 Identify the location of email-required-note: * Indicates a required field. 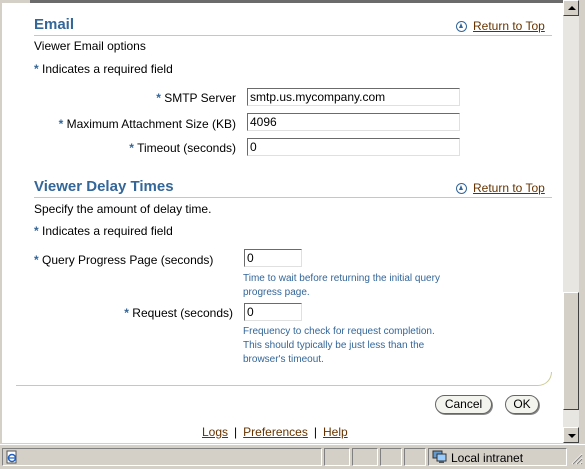
(103, 69).